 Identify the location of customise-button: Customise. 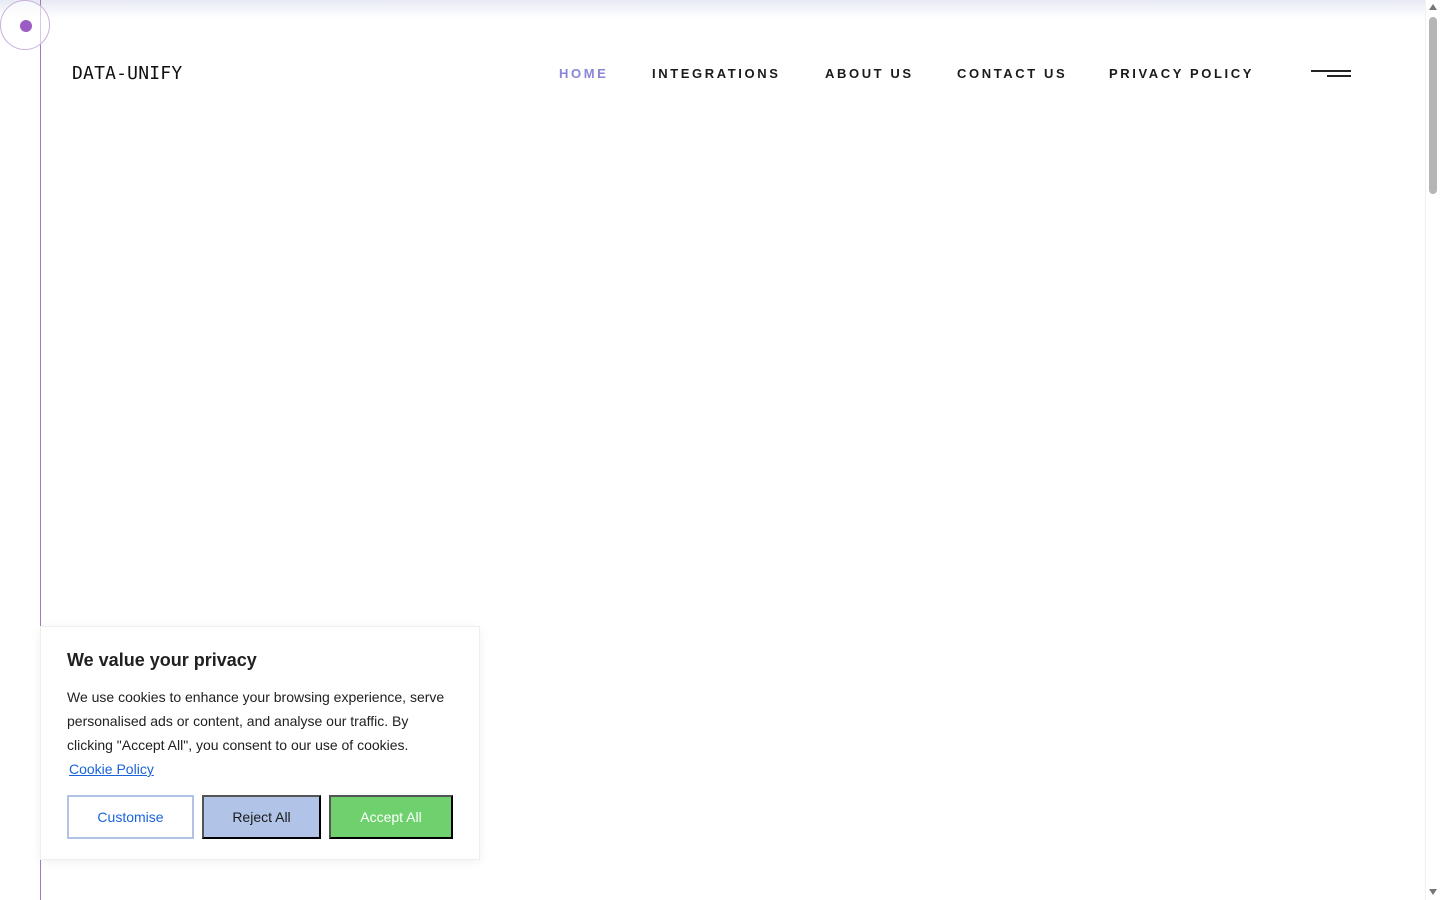
(130, 817).